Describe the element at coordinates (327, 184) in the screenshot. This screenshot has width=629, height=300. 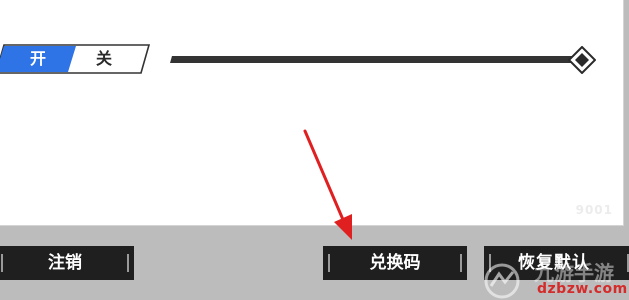
I see `red-arrow-annotation` at that location.